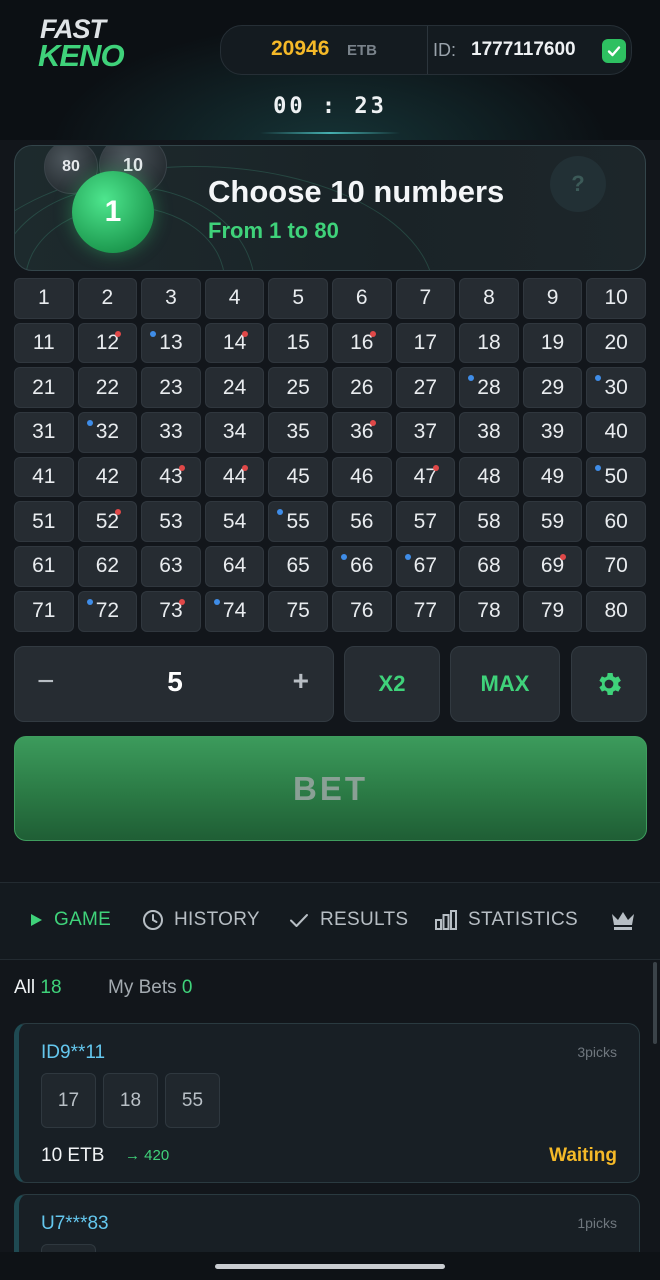 The height and width of the screenshot is (1280, 660). I want to click on number-cell-24: 24, so click(234, 388).